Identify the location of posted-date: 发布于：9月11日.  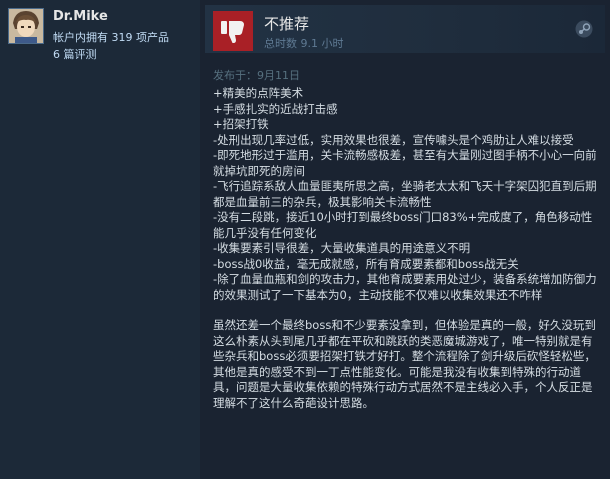
(256, 75).